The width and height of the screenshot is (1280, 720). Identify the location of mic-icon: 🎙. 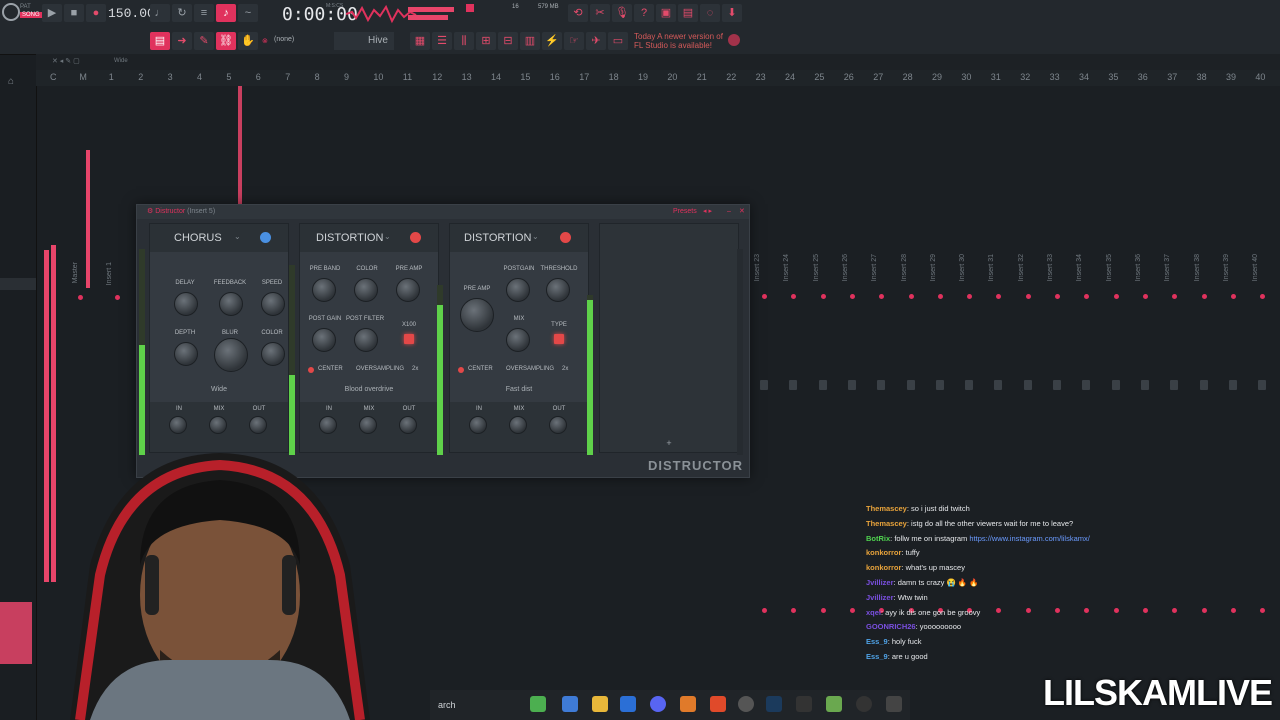
(622, 13).